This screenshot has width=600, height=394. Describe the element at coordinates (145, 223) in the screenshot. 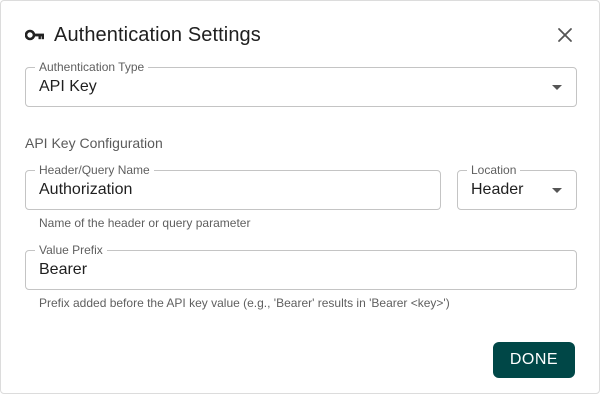

I see `header-query-name-helper: Name of the header or query parameter` at that location.